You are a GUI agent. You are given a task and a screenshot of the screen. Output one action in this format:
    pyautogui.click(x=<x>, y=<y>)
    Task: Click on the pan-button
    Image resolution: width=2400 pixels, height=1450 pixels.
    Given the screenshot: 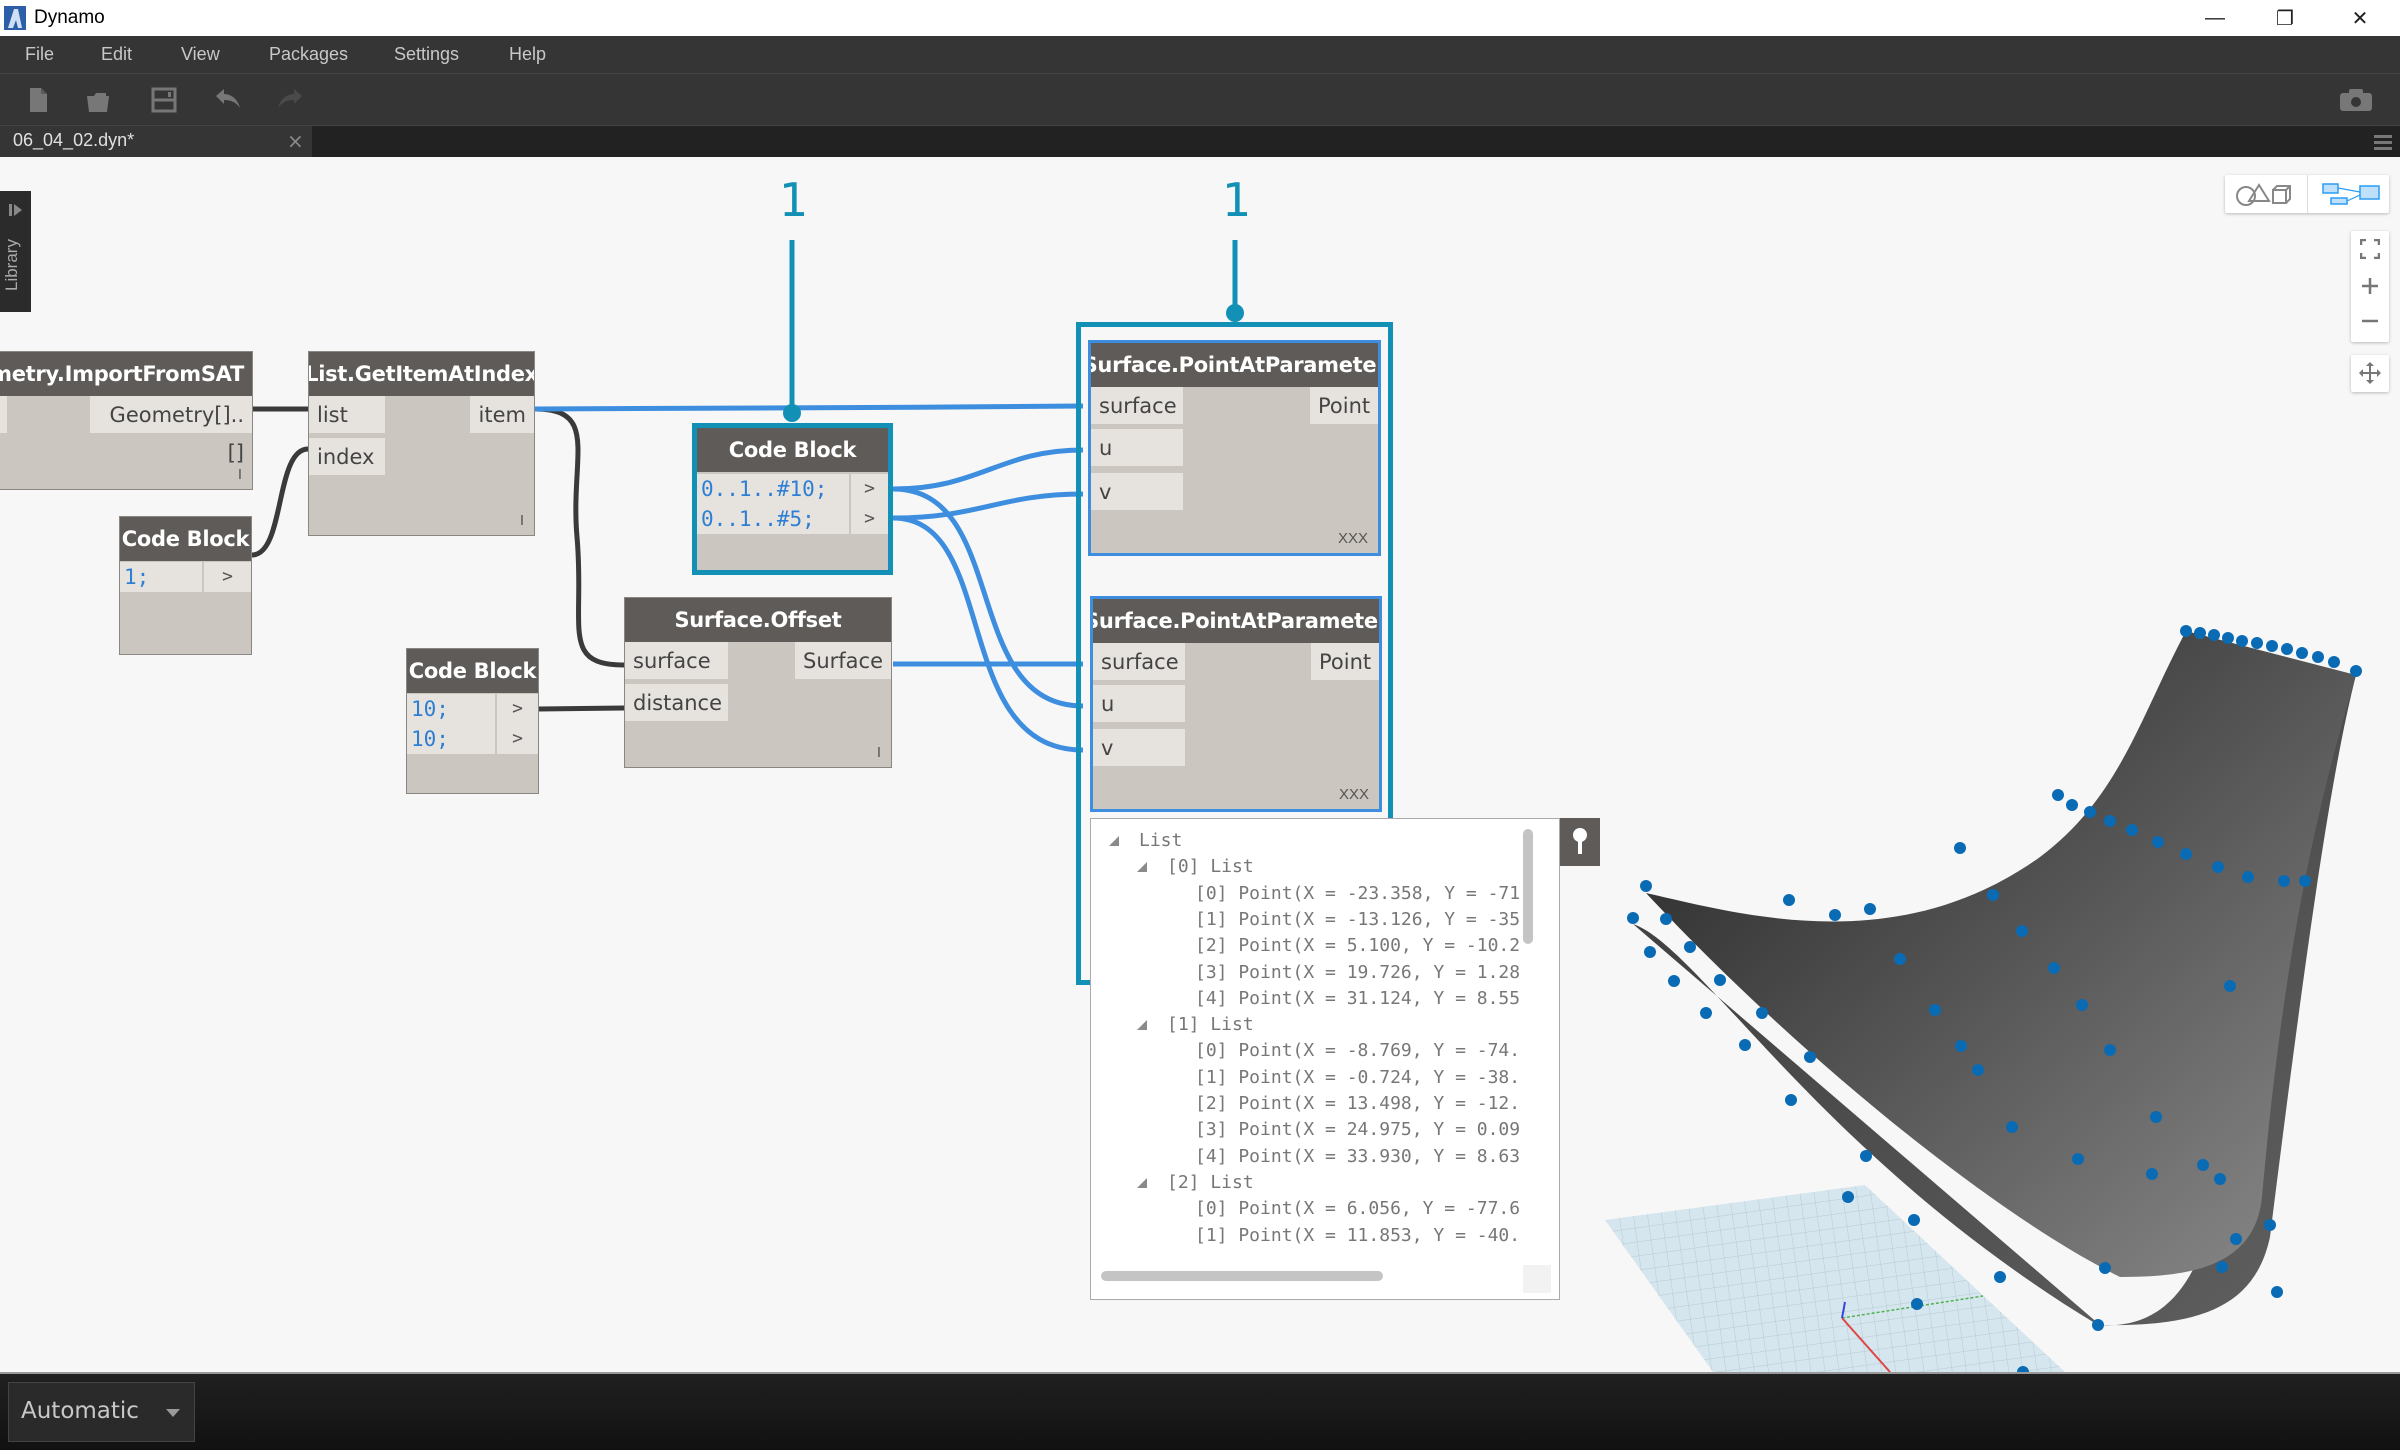 What is the action you would take?
    pyautogui.click(x=2370, y=373)
    